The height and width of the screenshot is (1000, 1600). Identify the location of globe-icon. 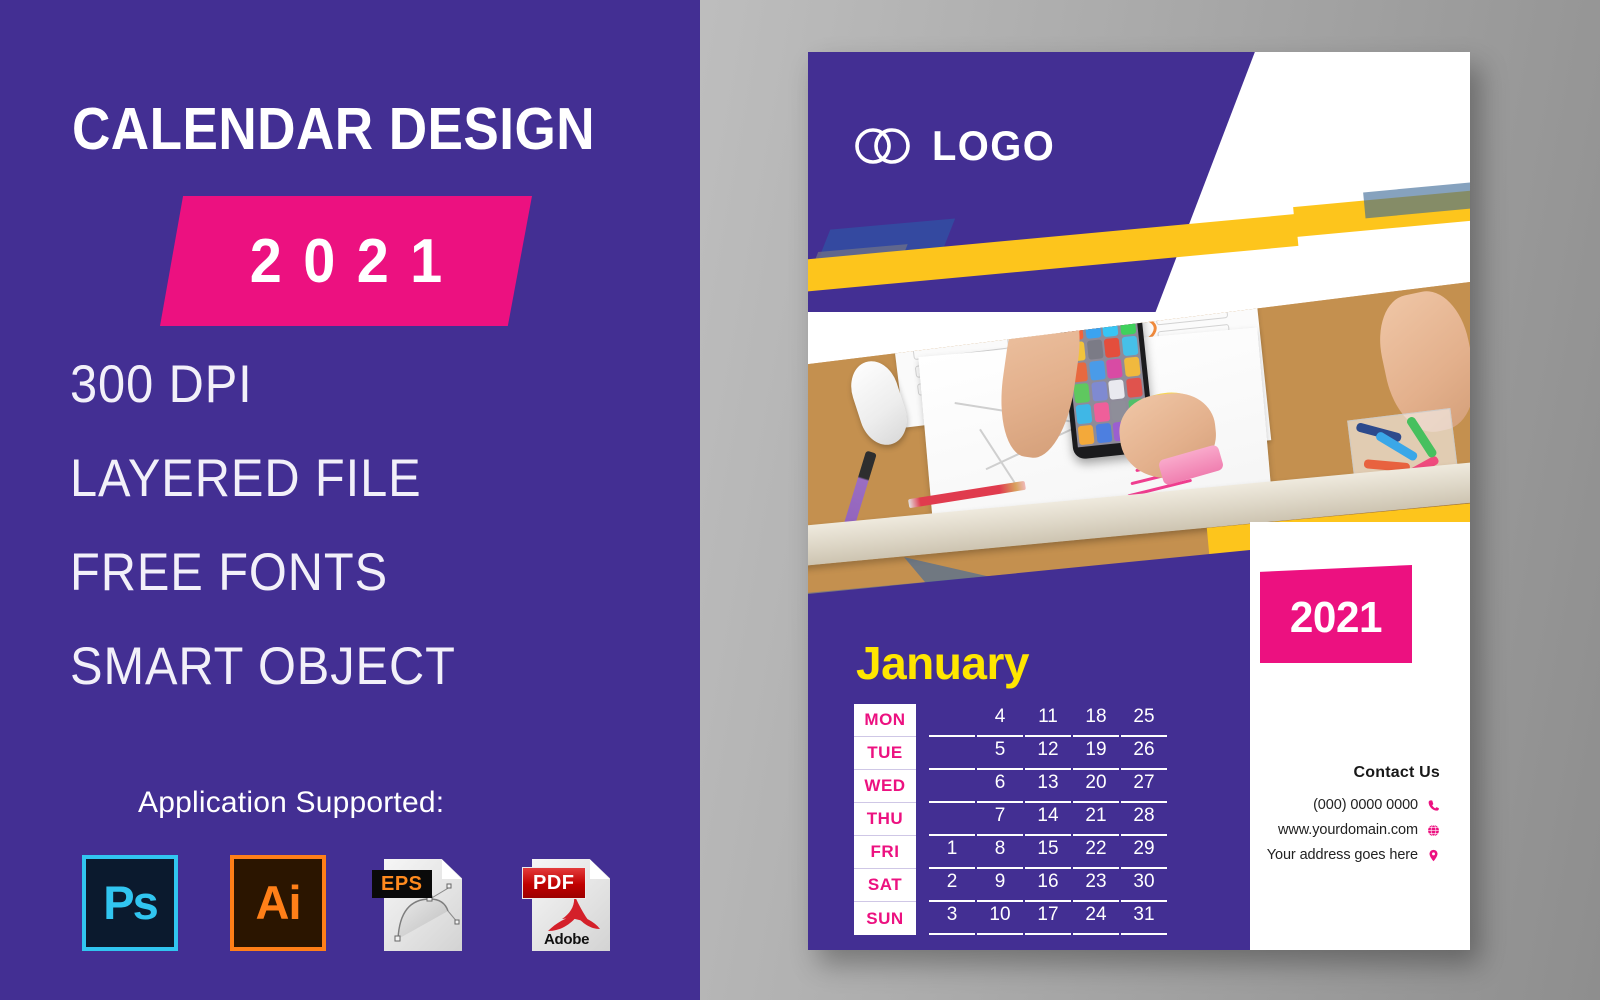
(1433, 830).